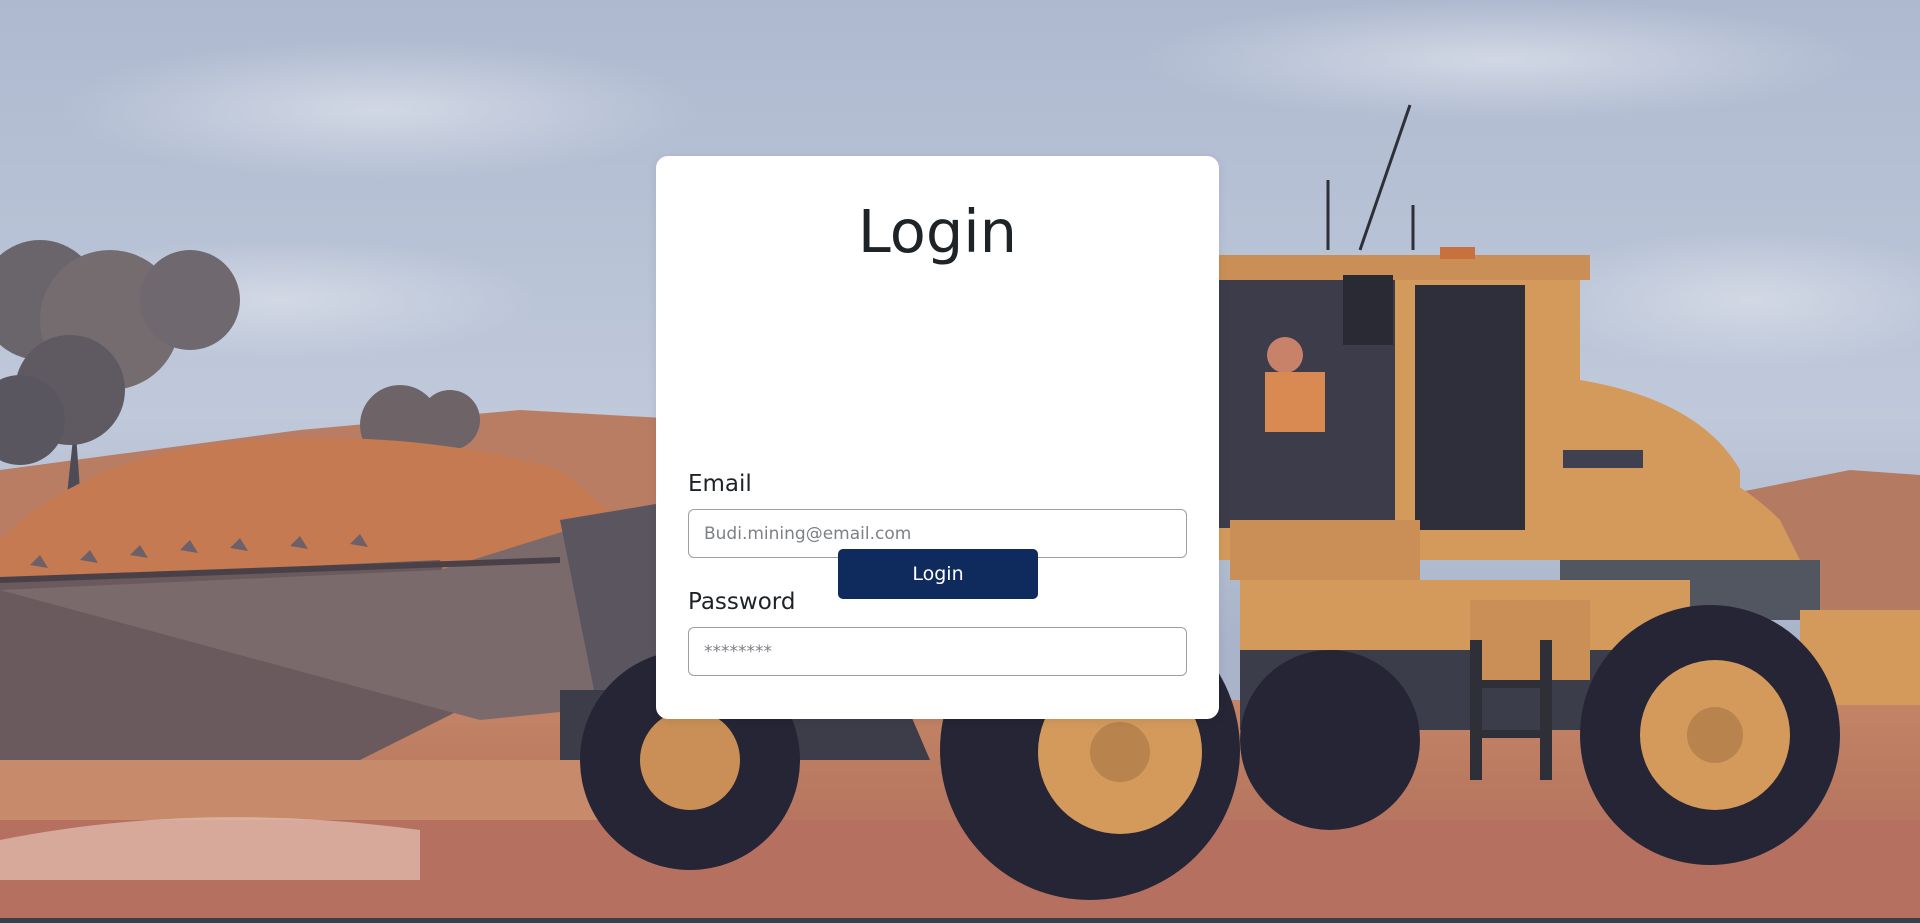 The image size is (1920, 923). I want to click on email-label: Email, so click(720, 484).